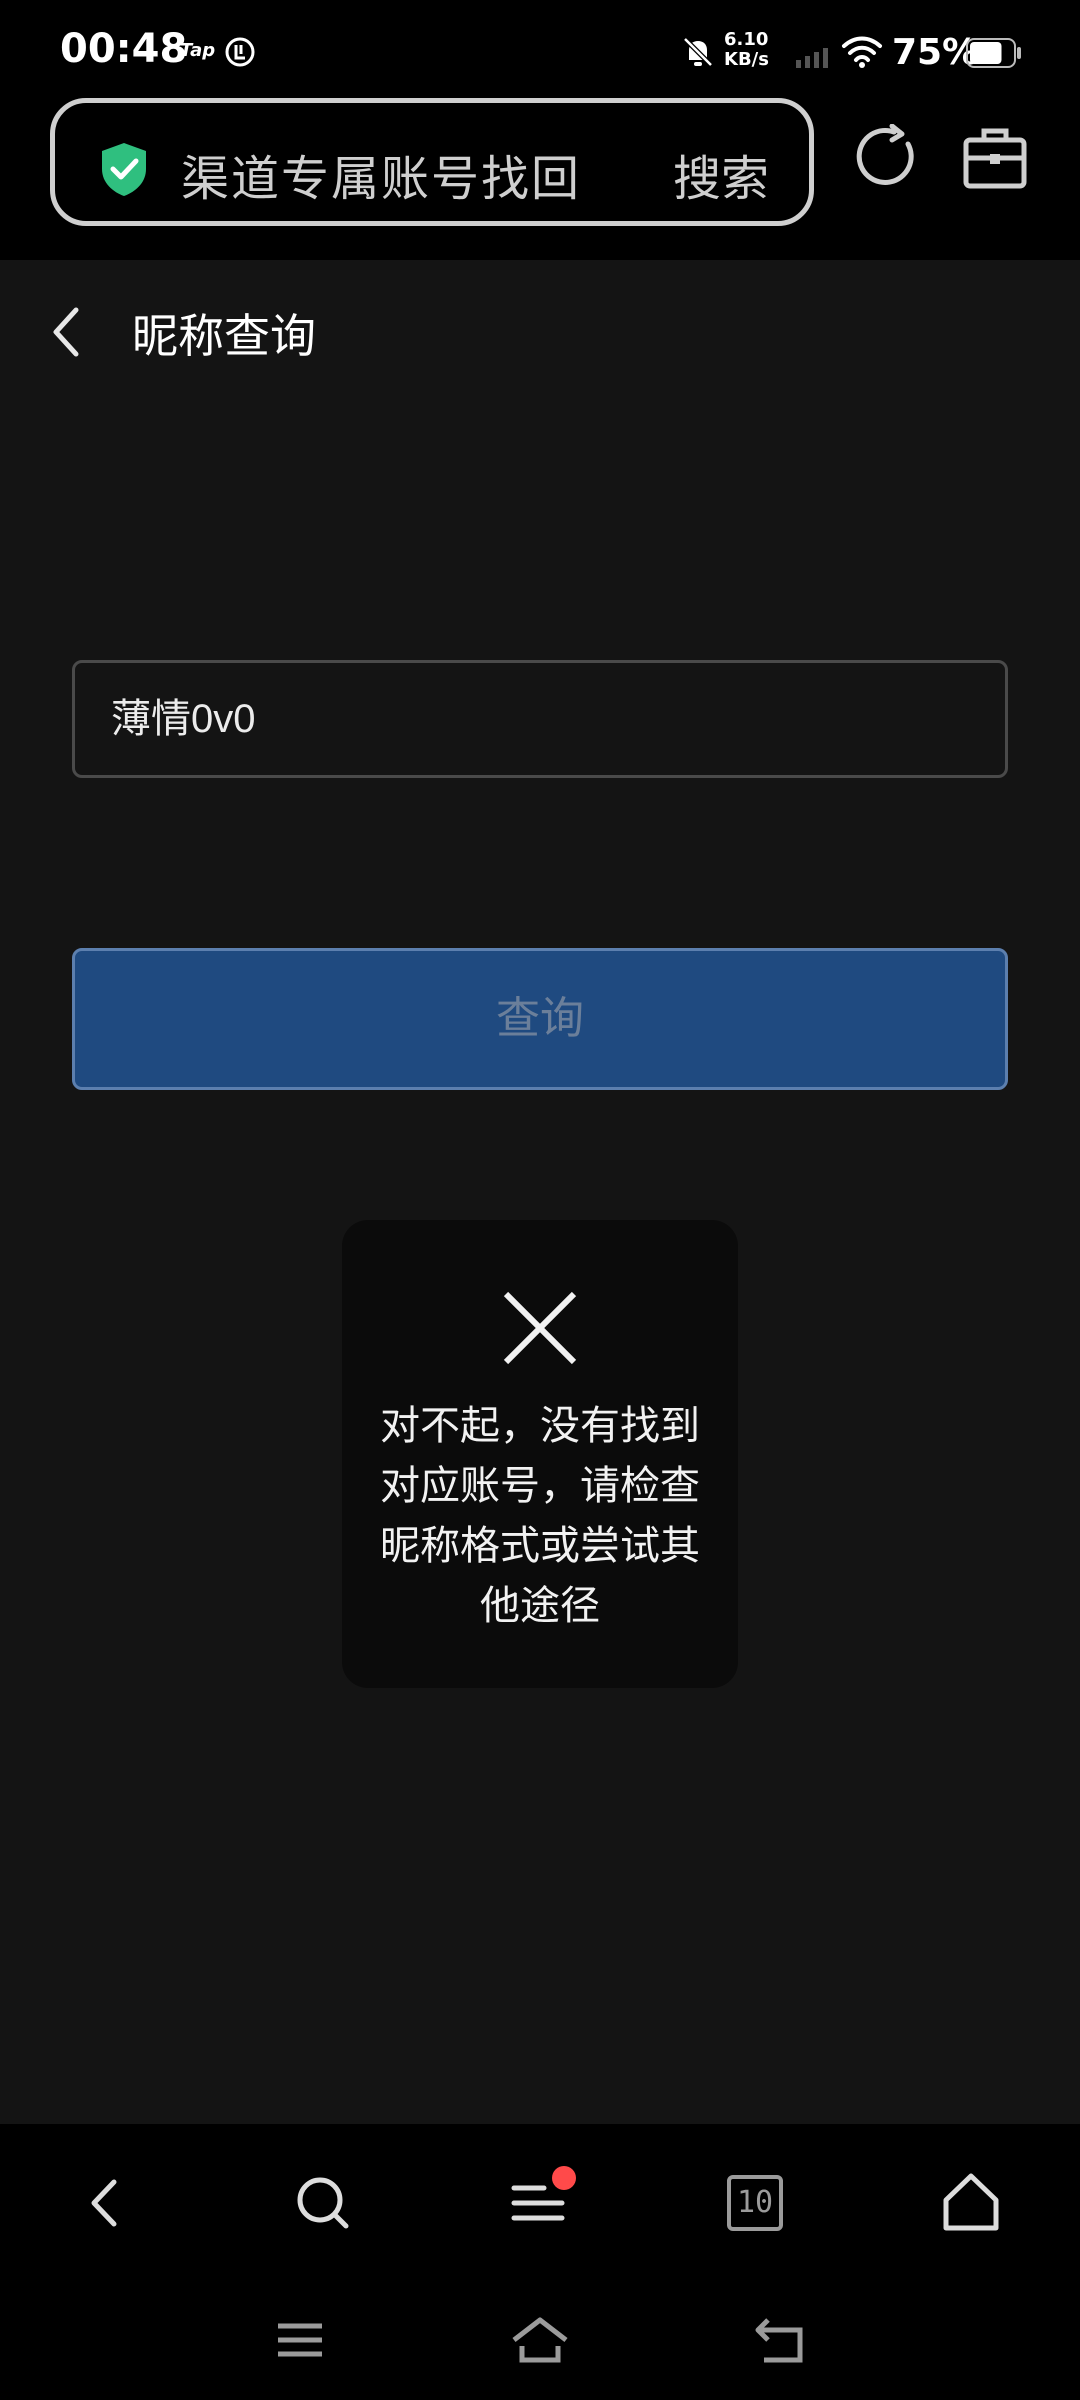 This screenshot has height=2400, width=1080. I want to click on network-speed: 6.10 KB/s, so click(754, 50).